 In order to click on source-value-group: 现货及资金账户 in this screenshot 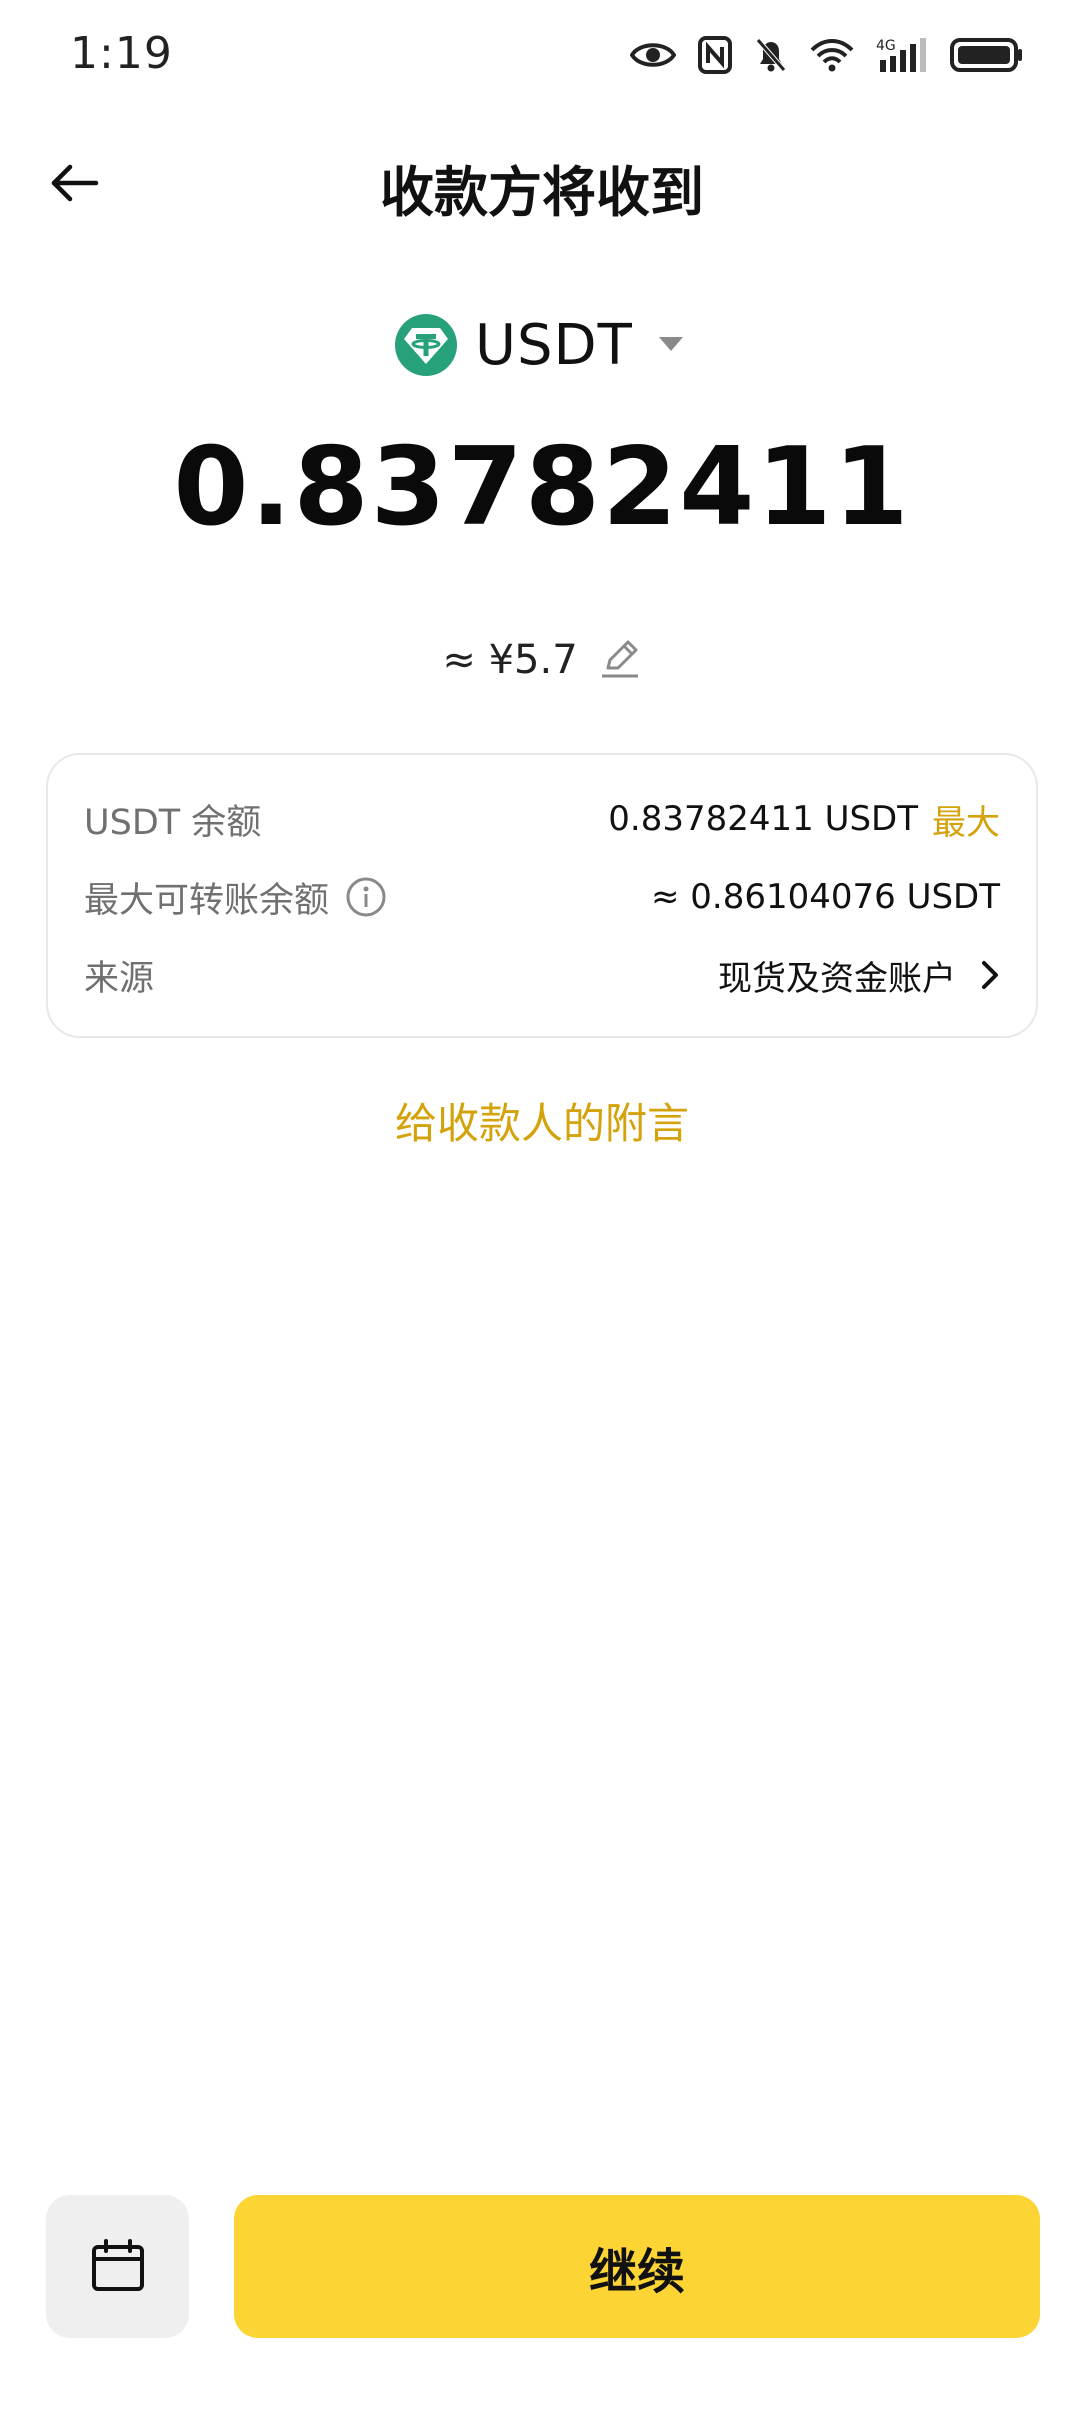, I will do `click(859, 975)`.